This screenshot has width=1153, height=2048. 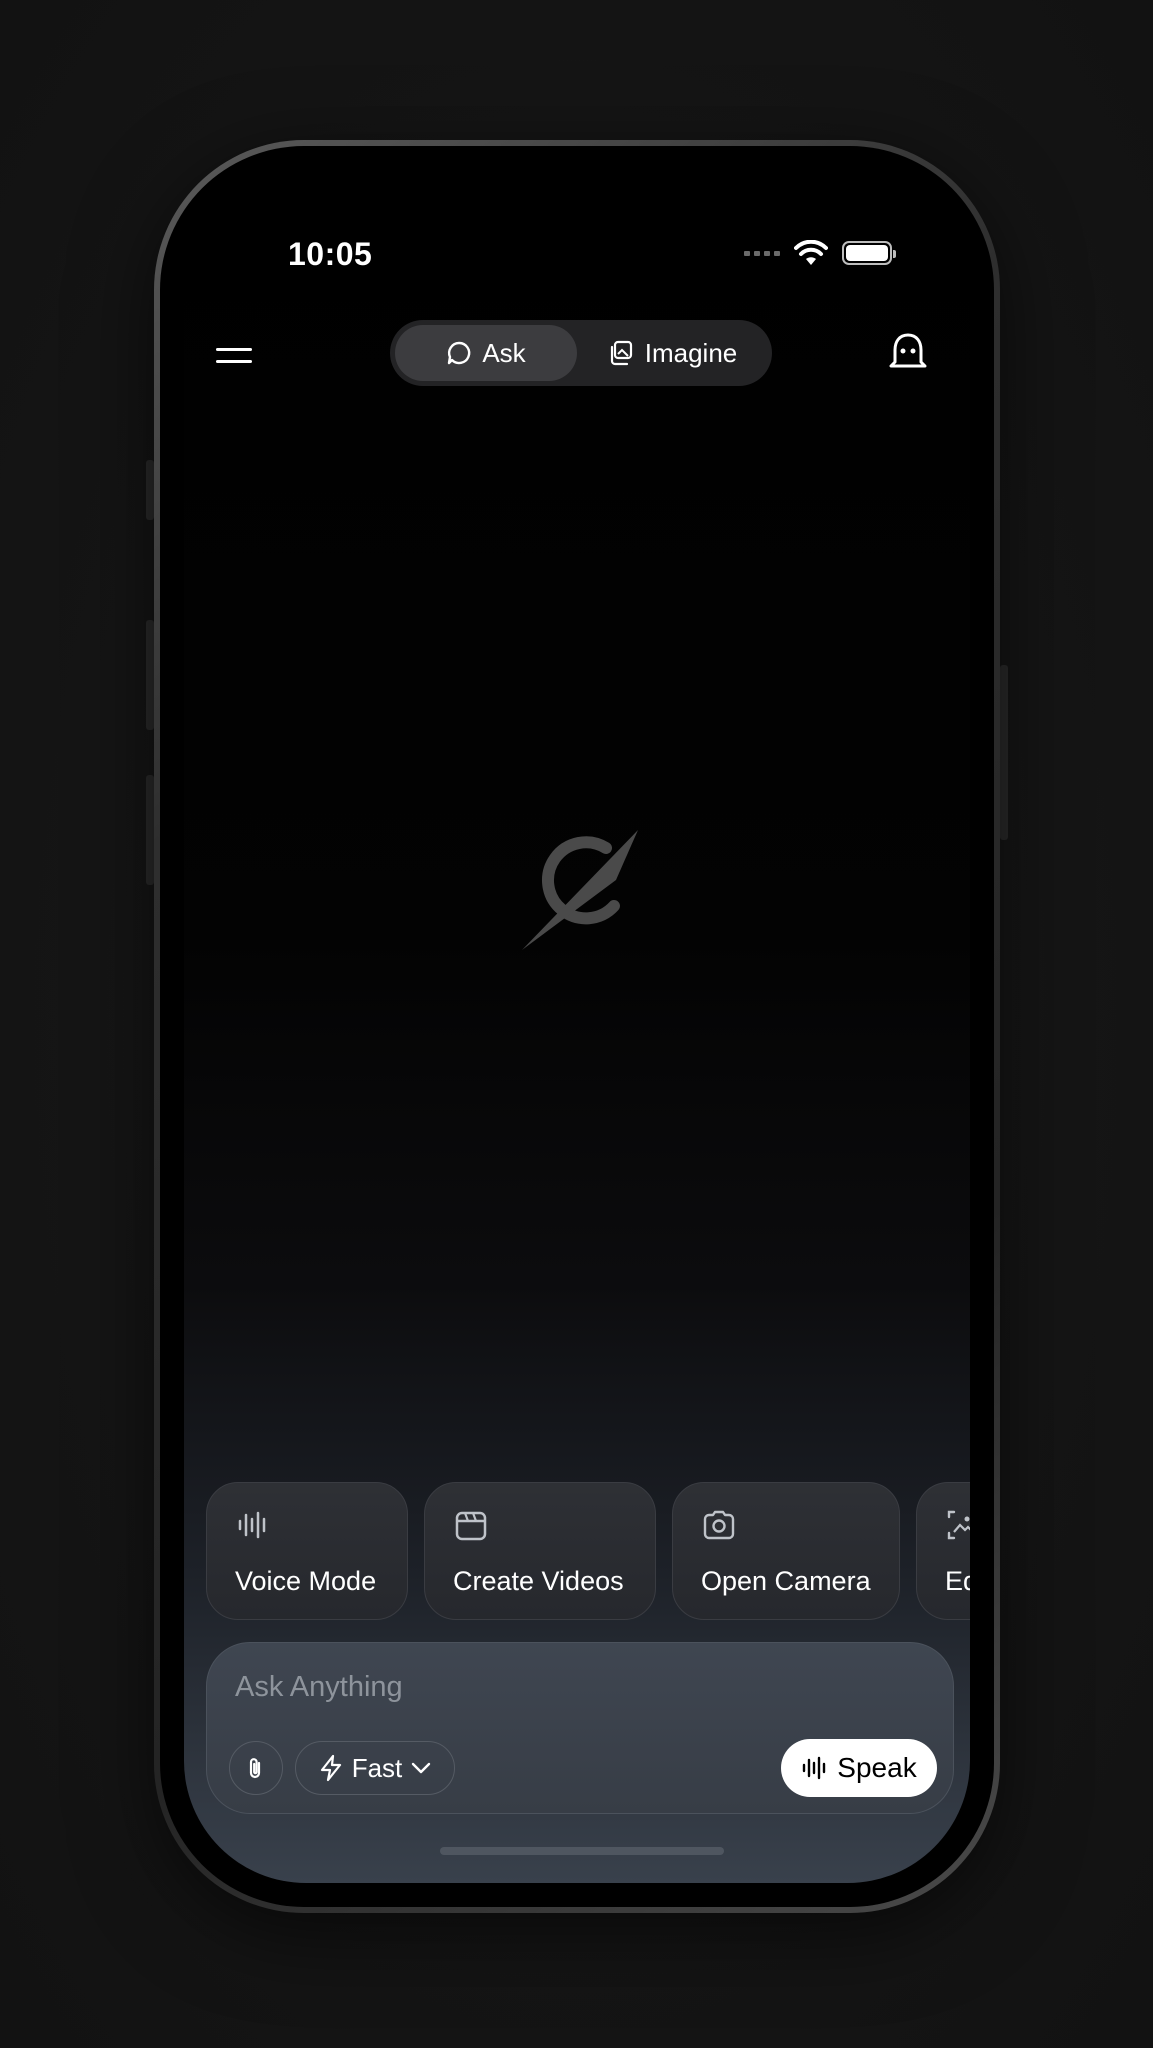 I want to click on status-time: 10:05, so click(x=330, y=254).